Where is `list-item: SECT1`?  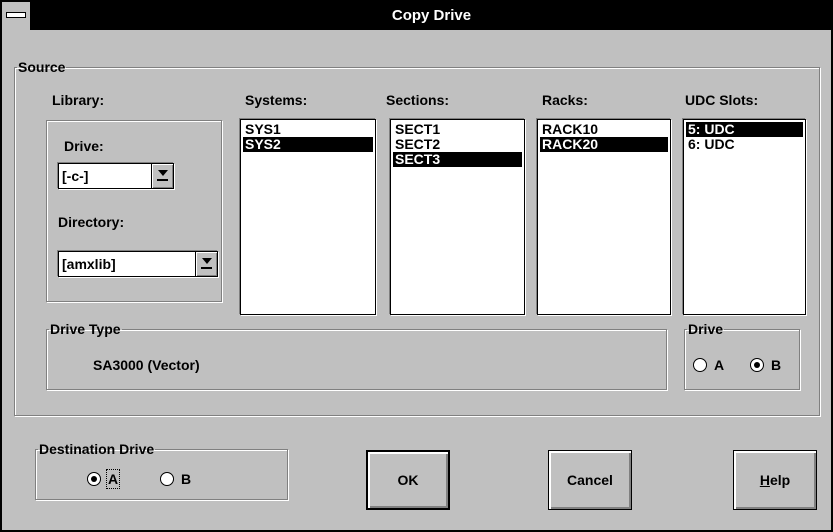 list-item: SECT1 is located at coordinates (457, 129).